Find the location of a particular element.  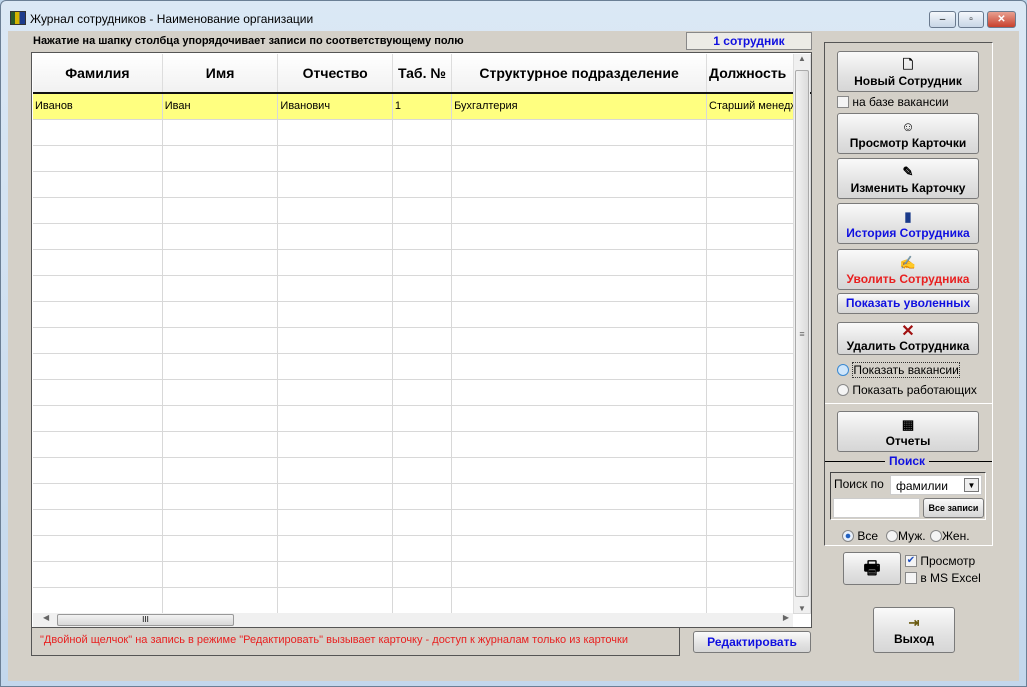

employee-history-button: ▮ История Сотрудника is located at coordinates (908, 223).